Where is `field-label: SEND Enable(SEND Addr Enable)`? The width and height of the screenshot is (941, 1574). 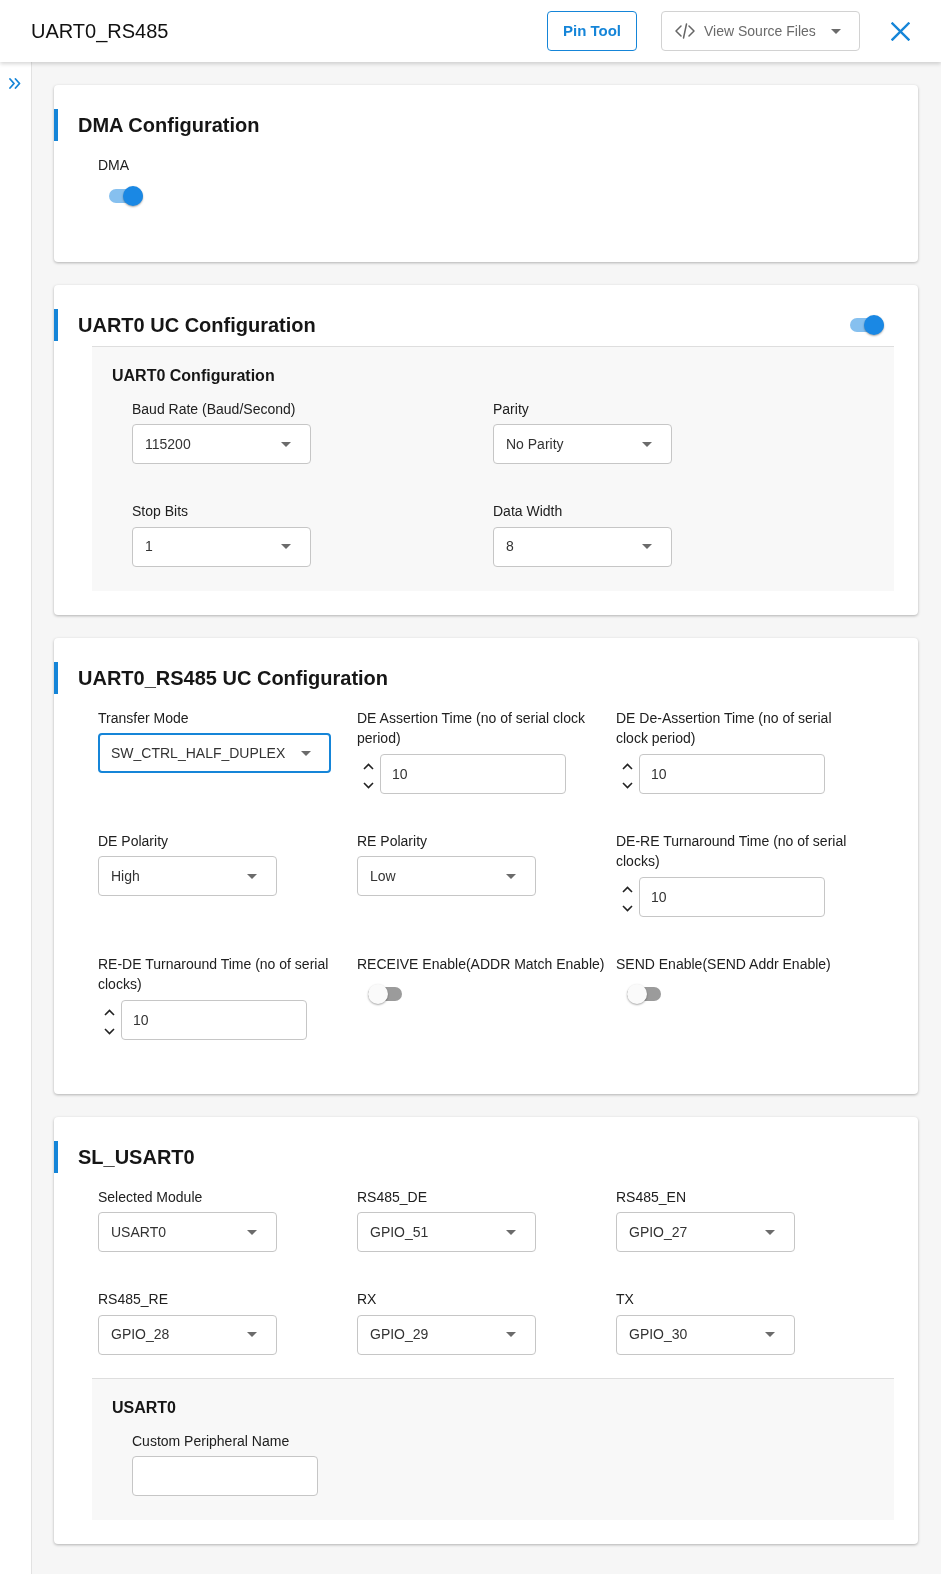
field-label: SEND Enable(SEND Addr Enable) is located at coordinates (724, 964).